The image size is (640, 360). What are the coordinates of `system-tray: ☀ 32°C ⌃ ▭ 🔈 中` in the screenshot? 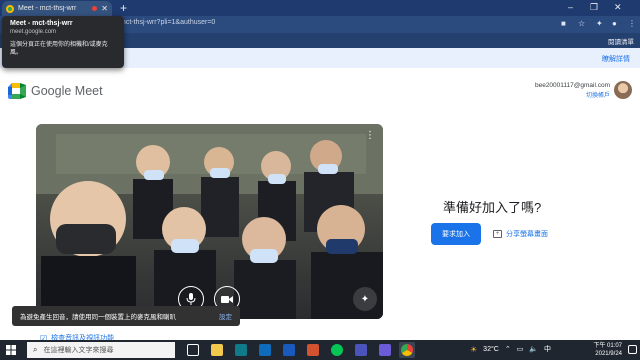 It's located at (510, 349).